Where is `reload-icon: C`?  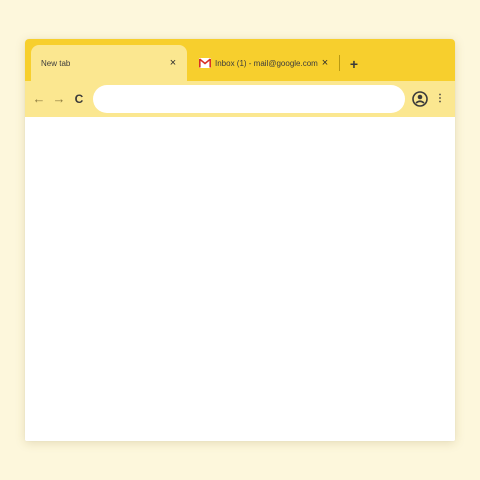 reload-icon: C is located at coordinates (79, 99).